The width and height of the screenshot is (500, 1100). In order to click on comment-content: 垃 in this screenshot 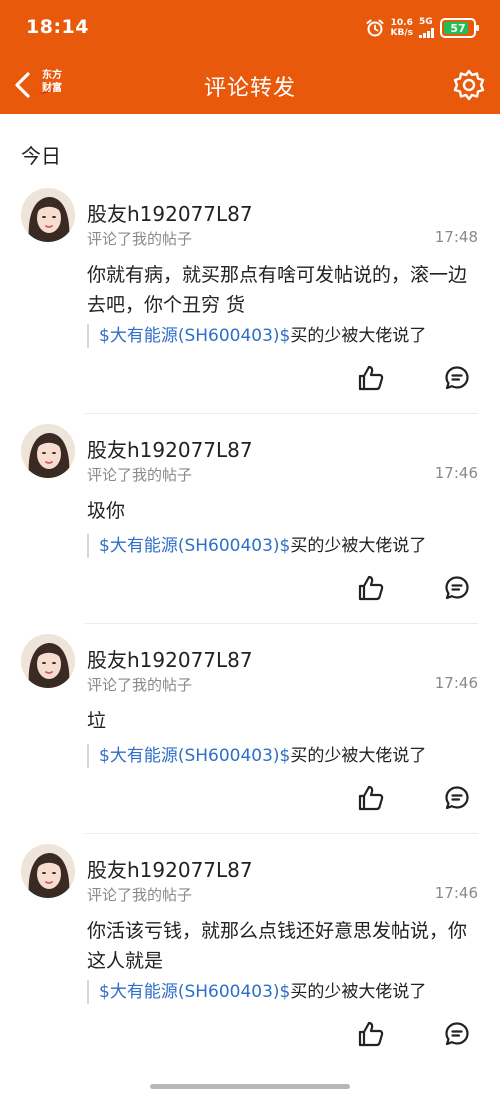, I will do `click(97, 721)`.